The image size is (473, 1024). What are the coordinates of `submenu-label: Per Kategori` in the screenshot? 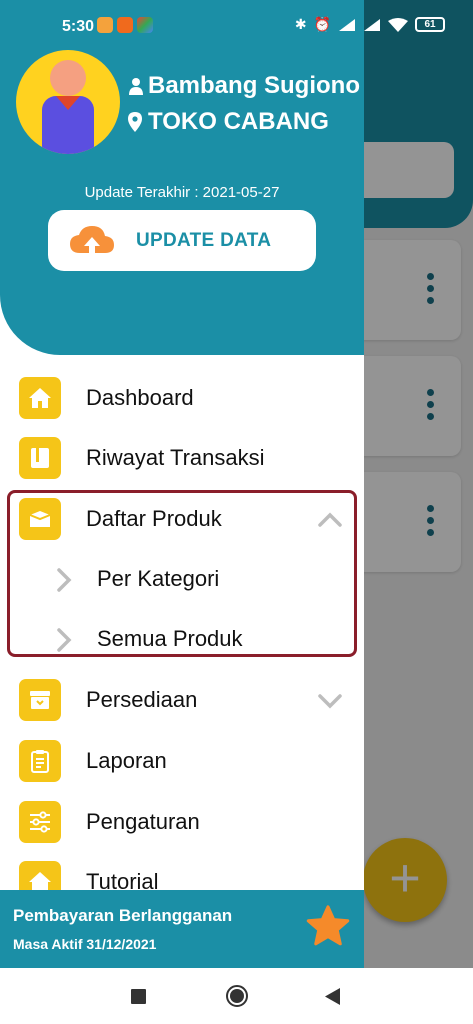 It's located at (158, 578).